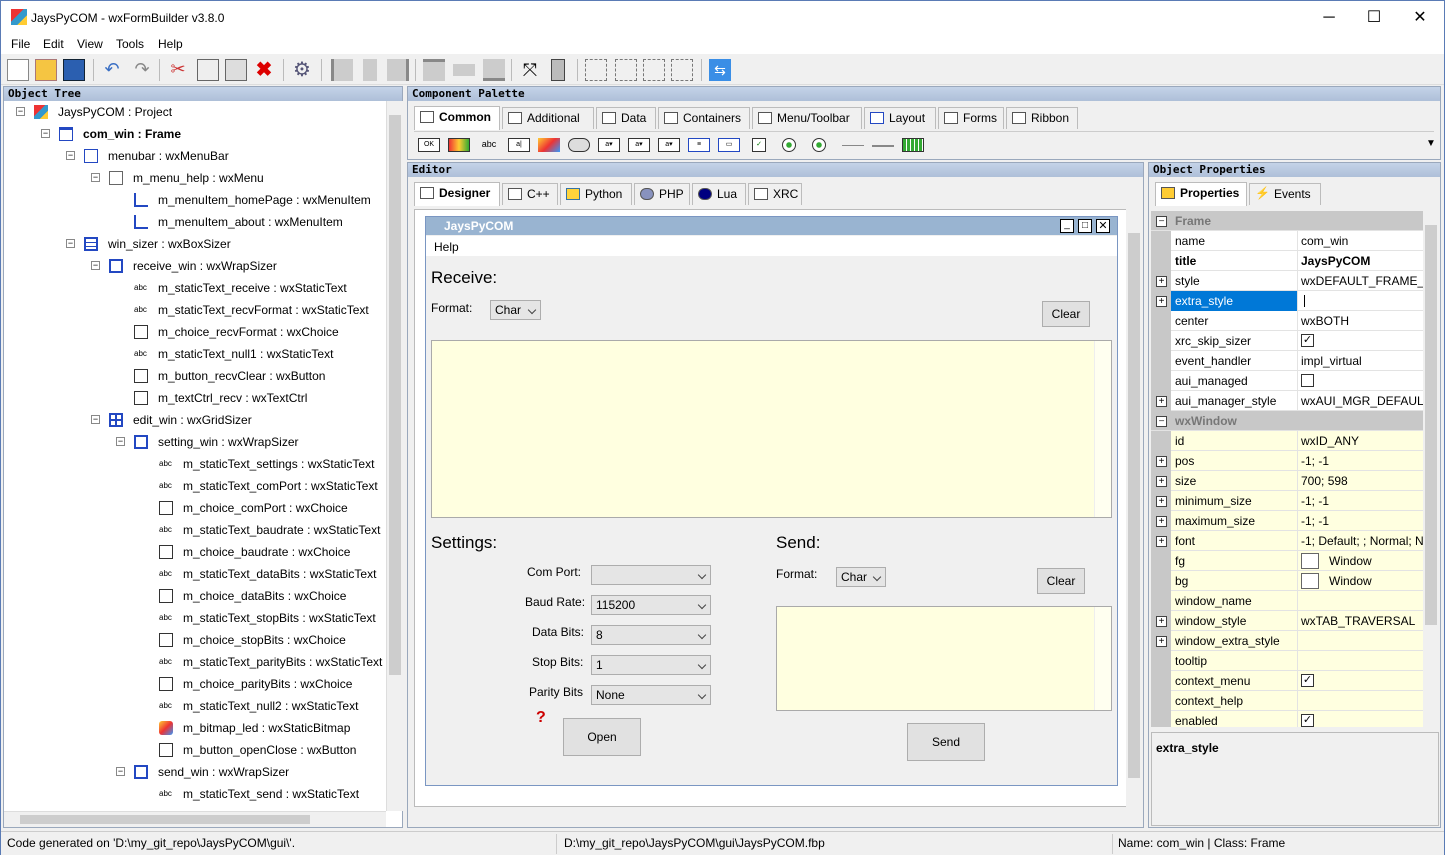  What do you see at coordinates (1287, 321) in the screenshot?
I see `property-row: center wxBOTH` at bounding box center [1287, 321].